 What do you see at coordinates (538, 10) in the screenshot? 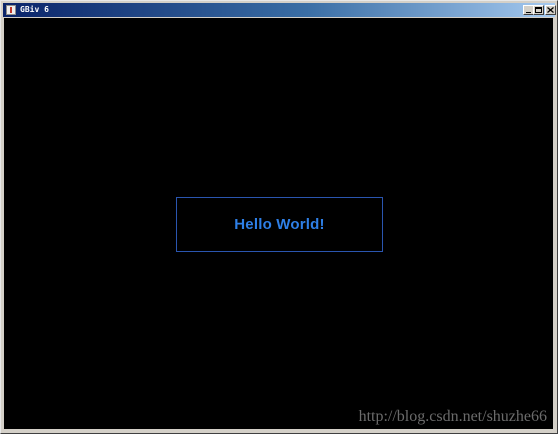
I see `maximize-button` at bounding box center [538, 10].